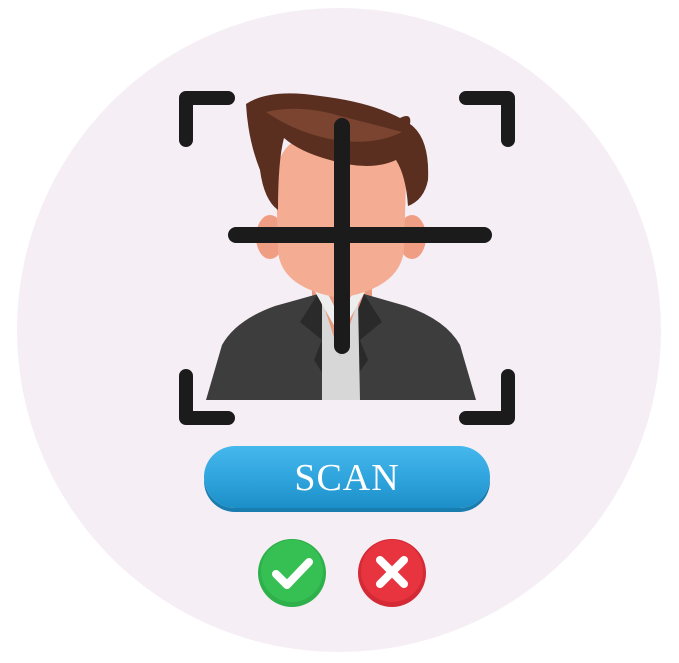 The image size is (679, 663). I want to click on checkmark-icon, so click(292, 573).